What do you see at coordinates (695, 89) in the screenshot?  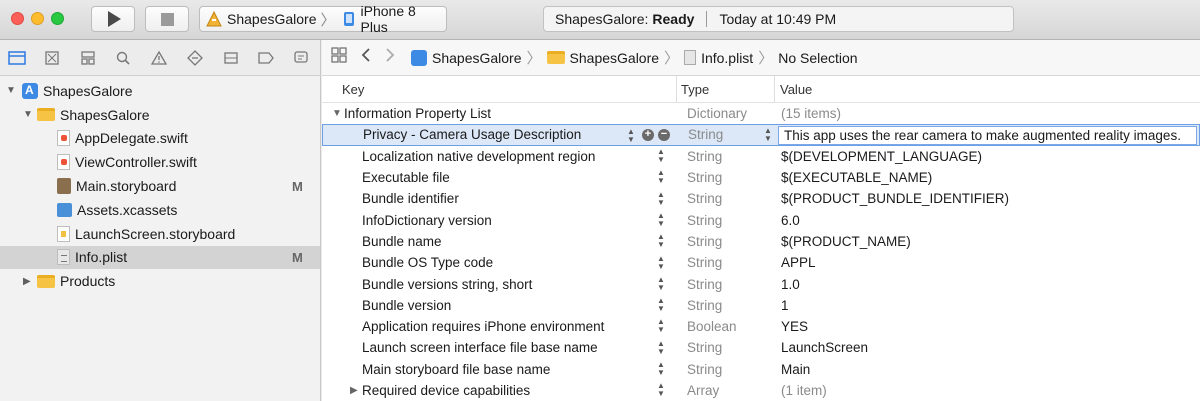 I see `type-column-header: Type` at bounding box center [695, 89].